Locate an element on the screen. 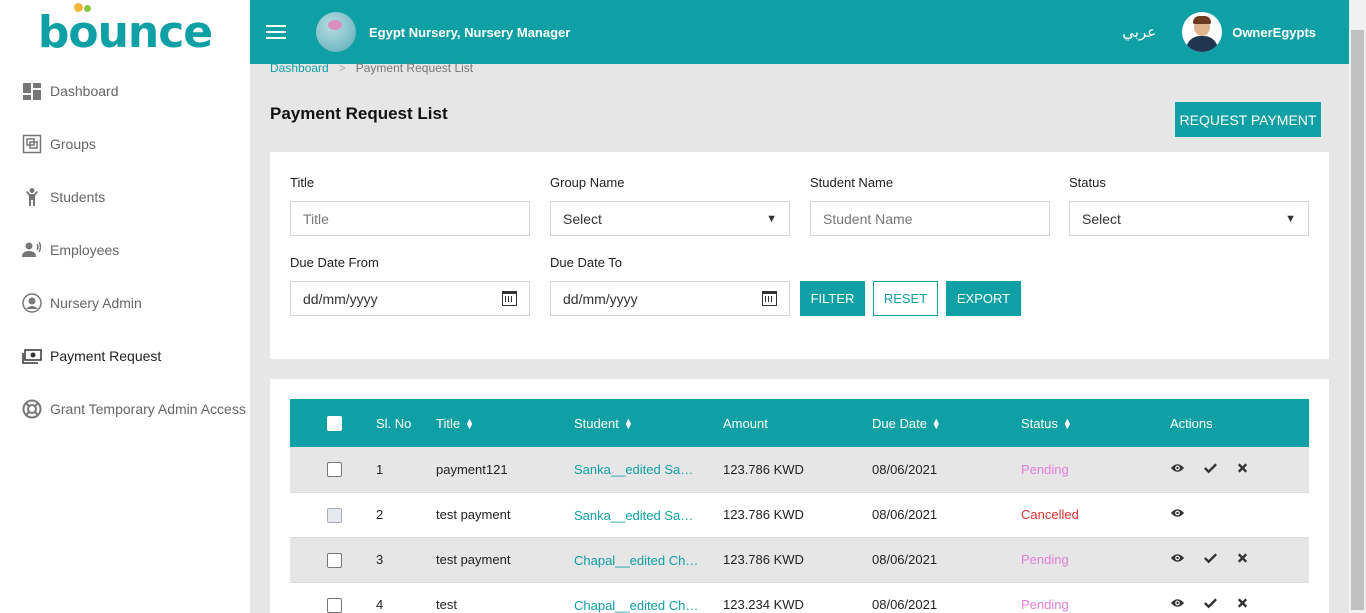  title-filter: Title Title is located at coordinates (410, 205).